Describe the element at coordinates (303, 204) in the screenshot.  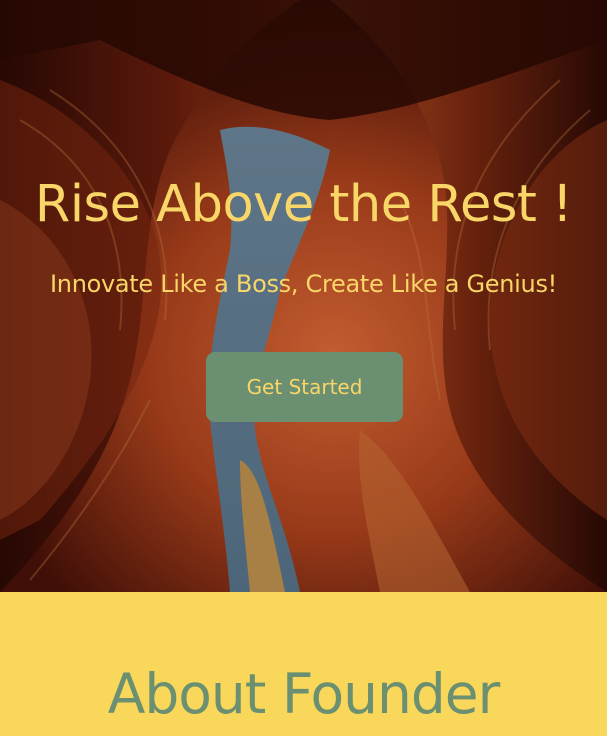
I see `hero-title: Rise Above the Rest !` at that location.